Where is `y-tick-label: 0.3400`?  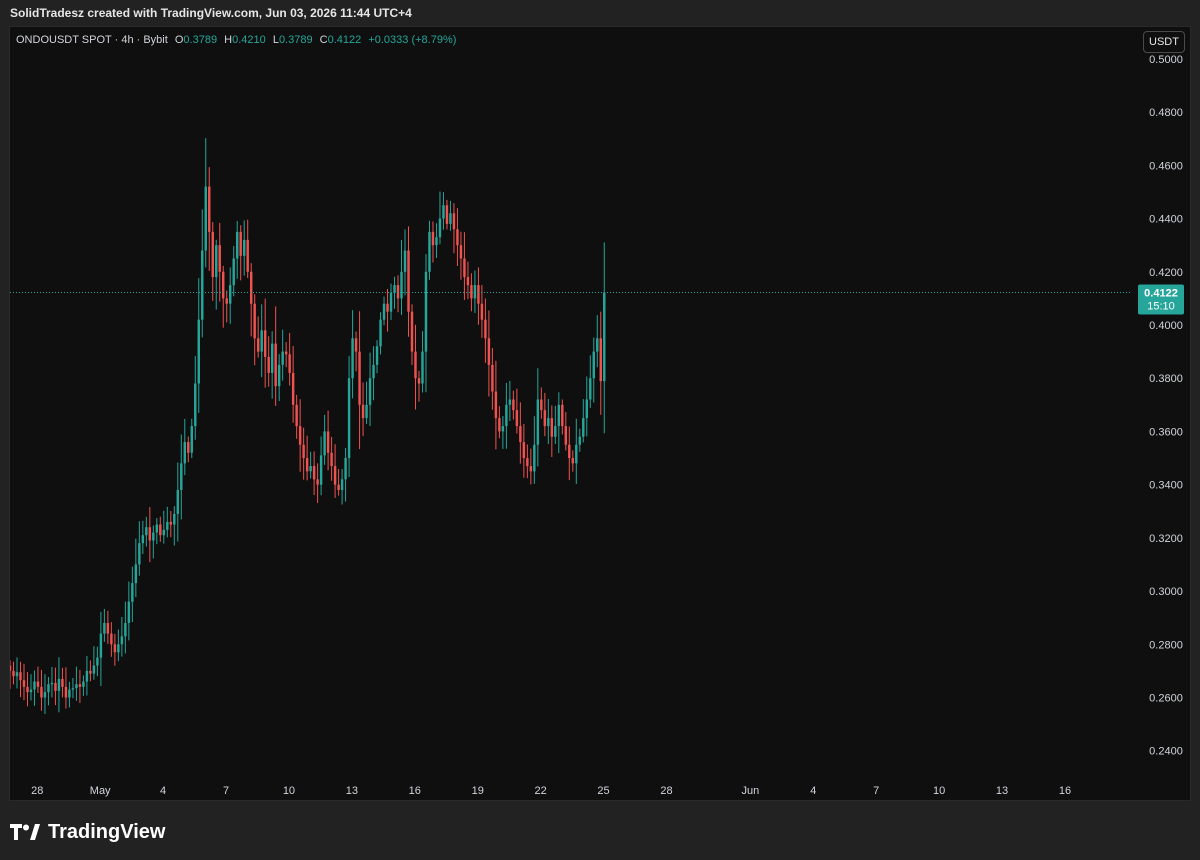
y-tick-label: 0.3400 is located at coordinates (1166, 486).